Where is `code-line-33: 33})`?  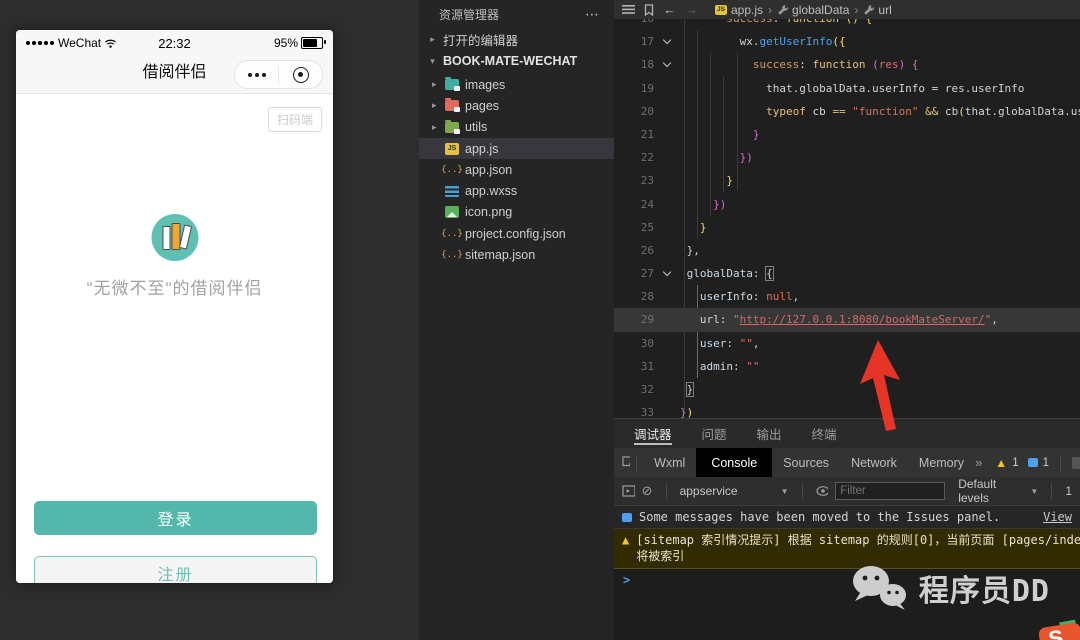
code-line-33: 33}) is located at coordinates (847, 409).